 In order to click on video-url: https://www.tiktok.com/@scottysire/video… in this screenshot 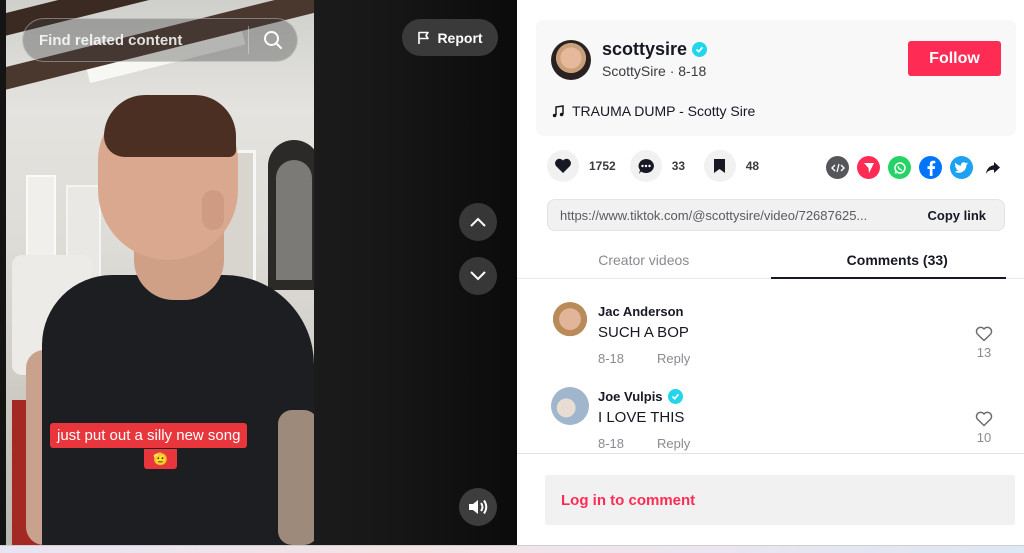, I will do `click(728, 215)`.